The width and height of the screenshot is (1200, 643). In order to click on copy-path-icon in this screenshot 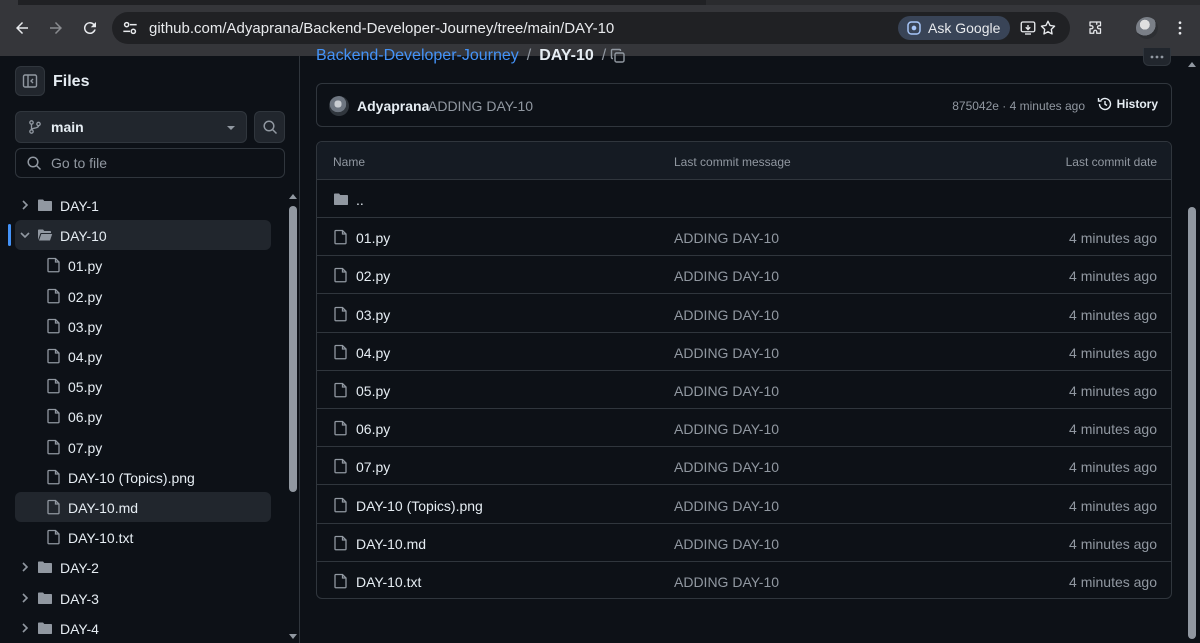, I will do `click(618, 56)`.